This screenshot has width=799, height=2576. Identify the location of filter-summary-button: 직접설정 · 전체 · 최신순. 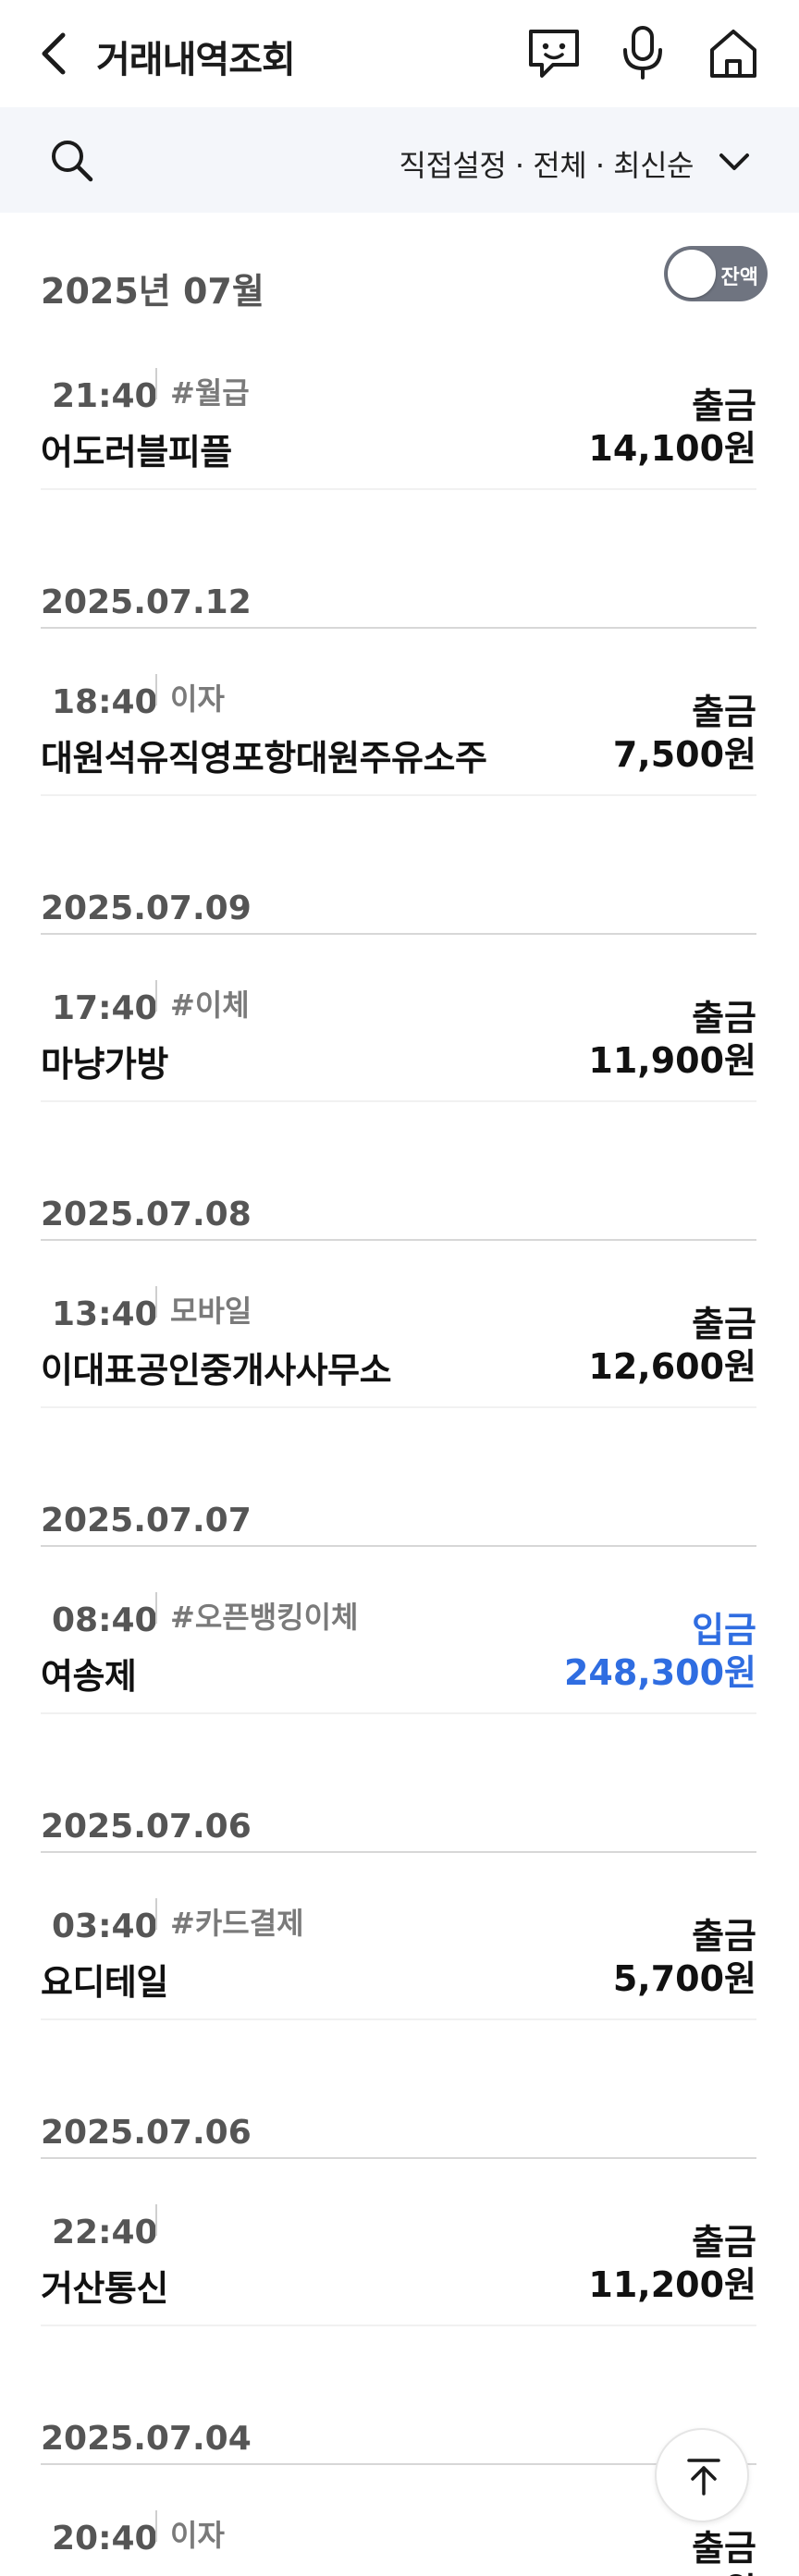
(547, 163).